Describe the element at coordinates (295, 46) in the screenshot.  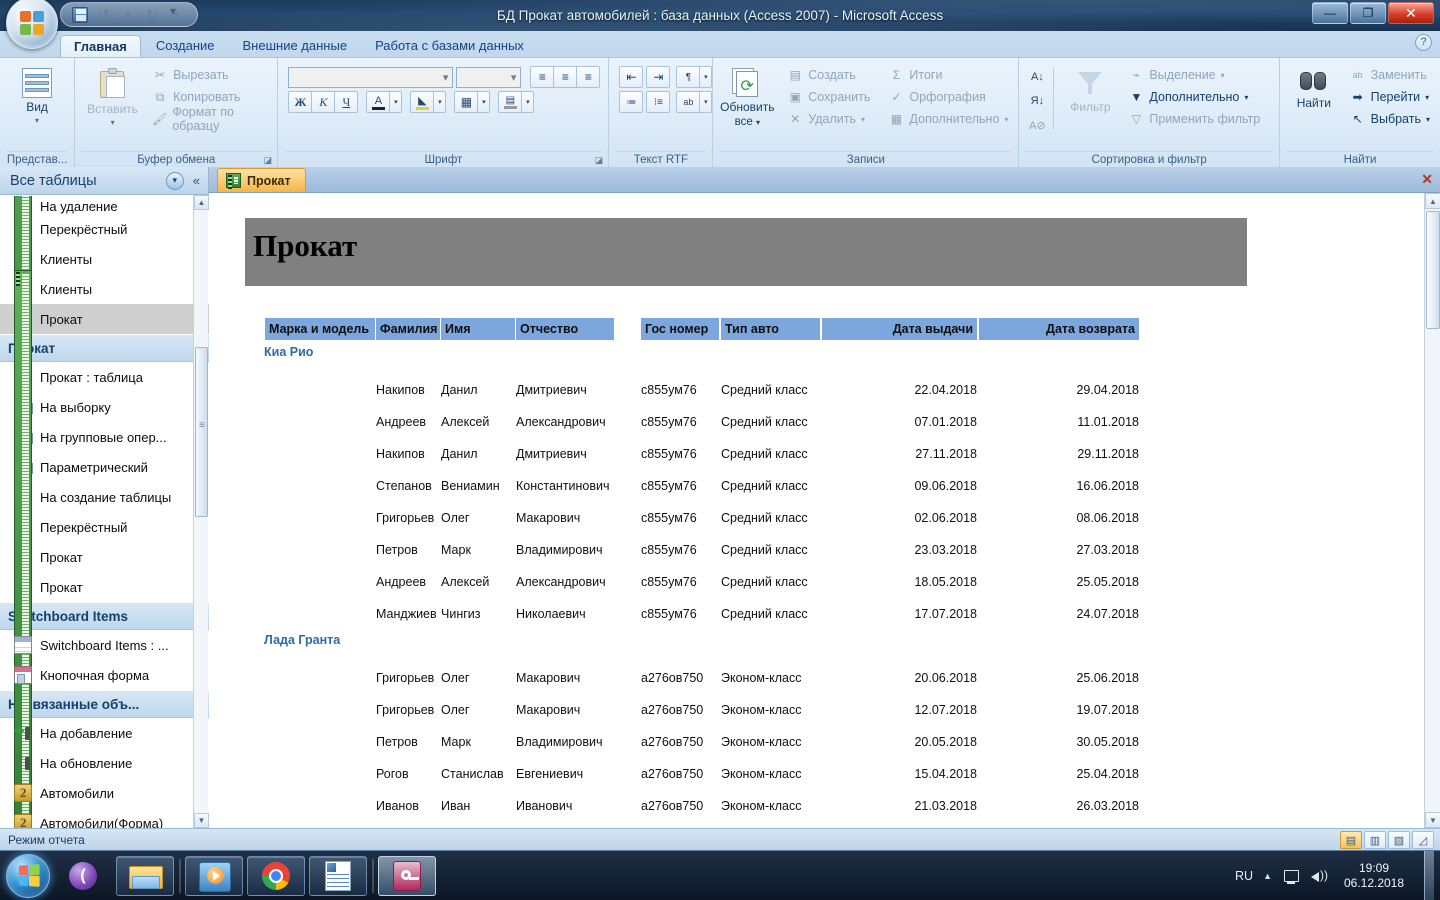
I see `tab-vneshnie-dannye: Внешние данные` at that location.